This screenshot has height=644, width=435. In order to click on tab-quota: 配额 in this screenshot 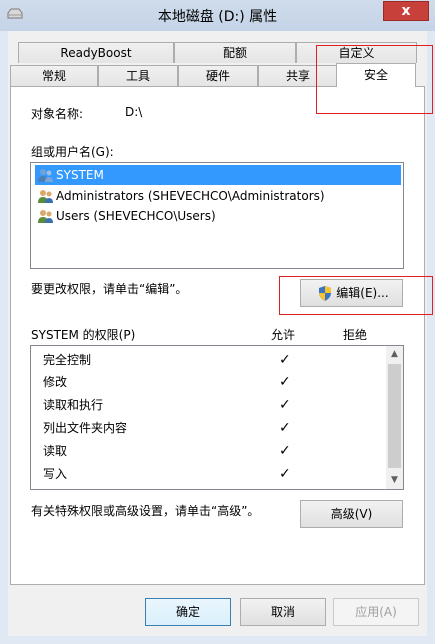, I will do `click(235, 52)`.